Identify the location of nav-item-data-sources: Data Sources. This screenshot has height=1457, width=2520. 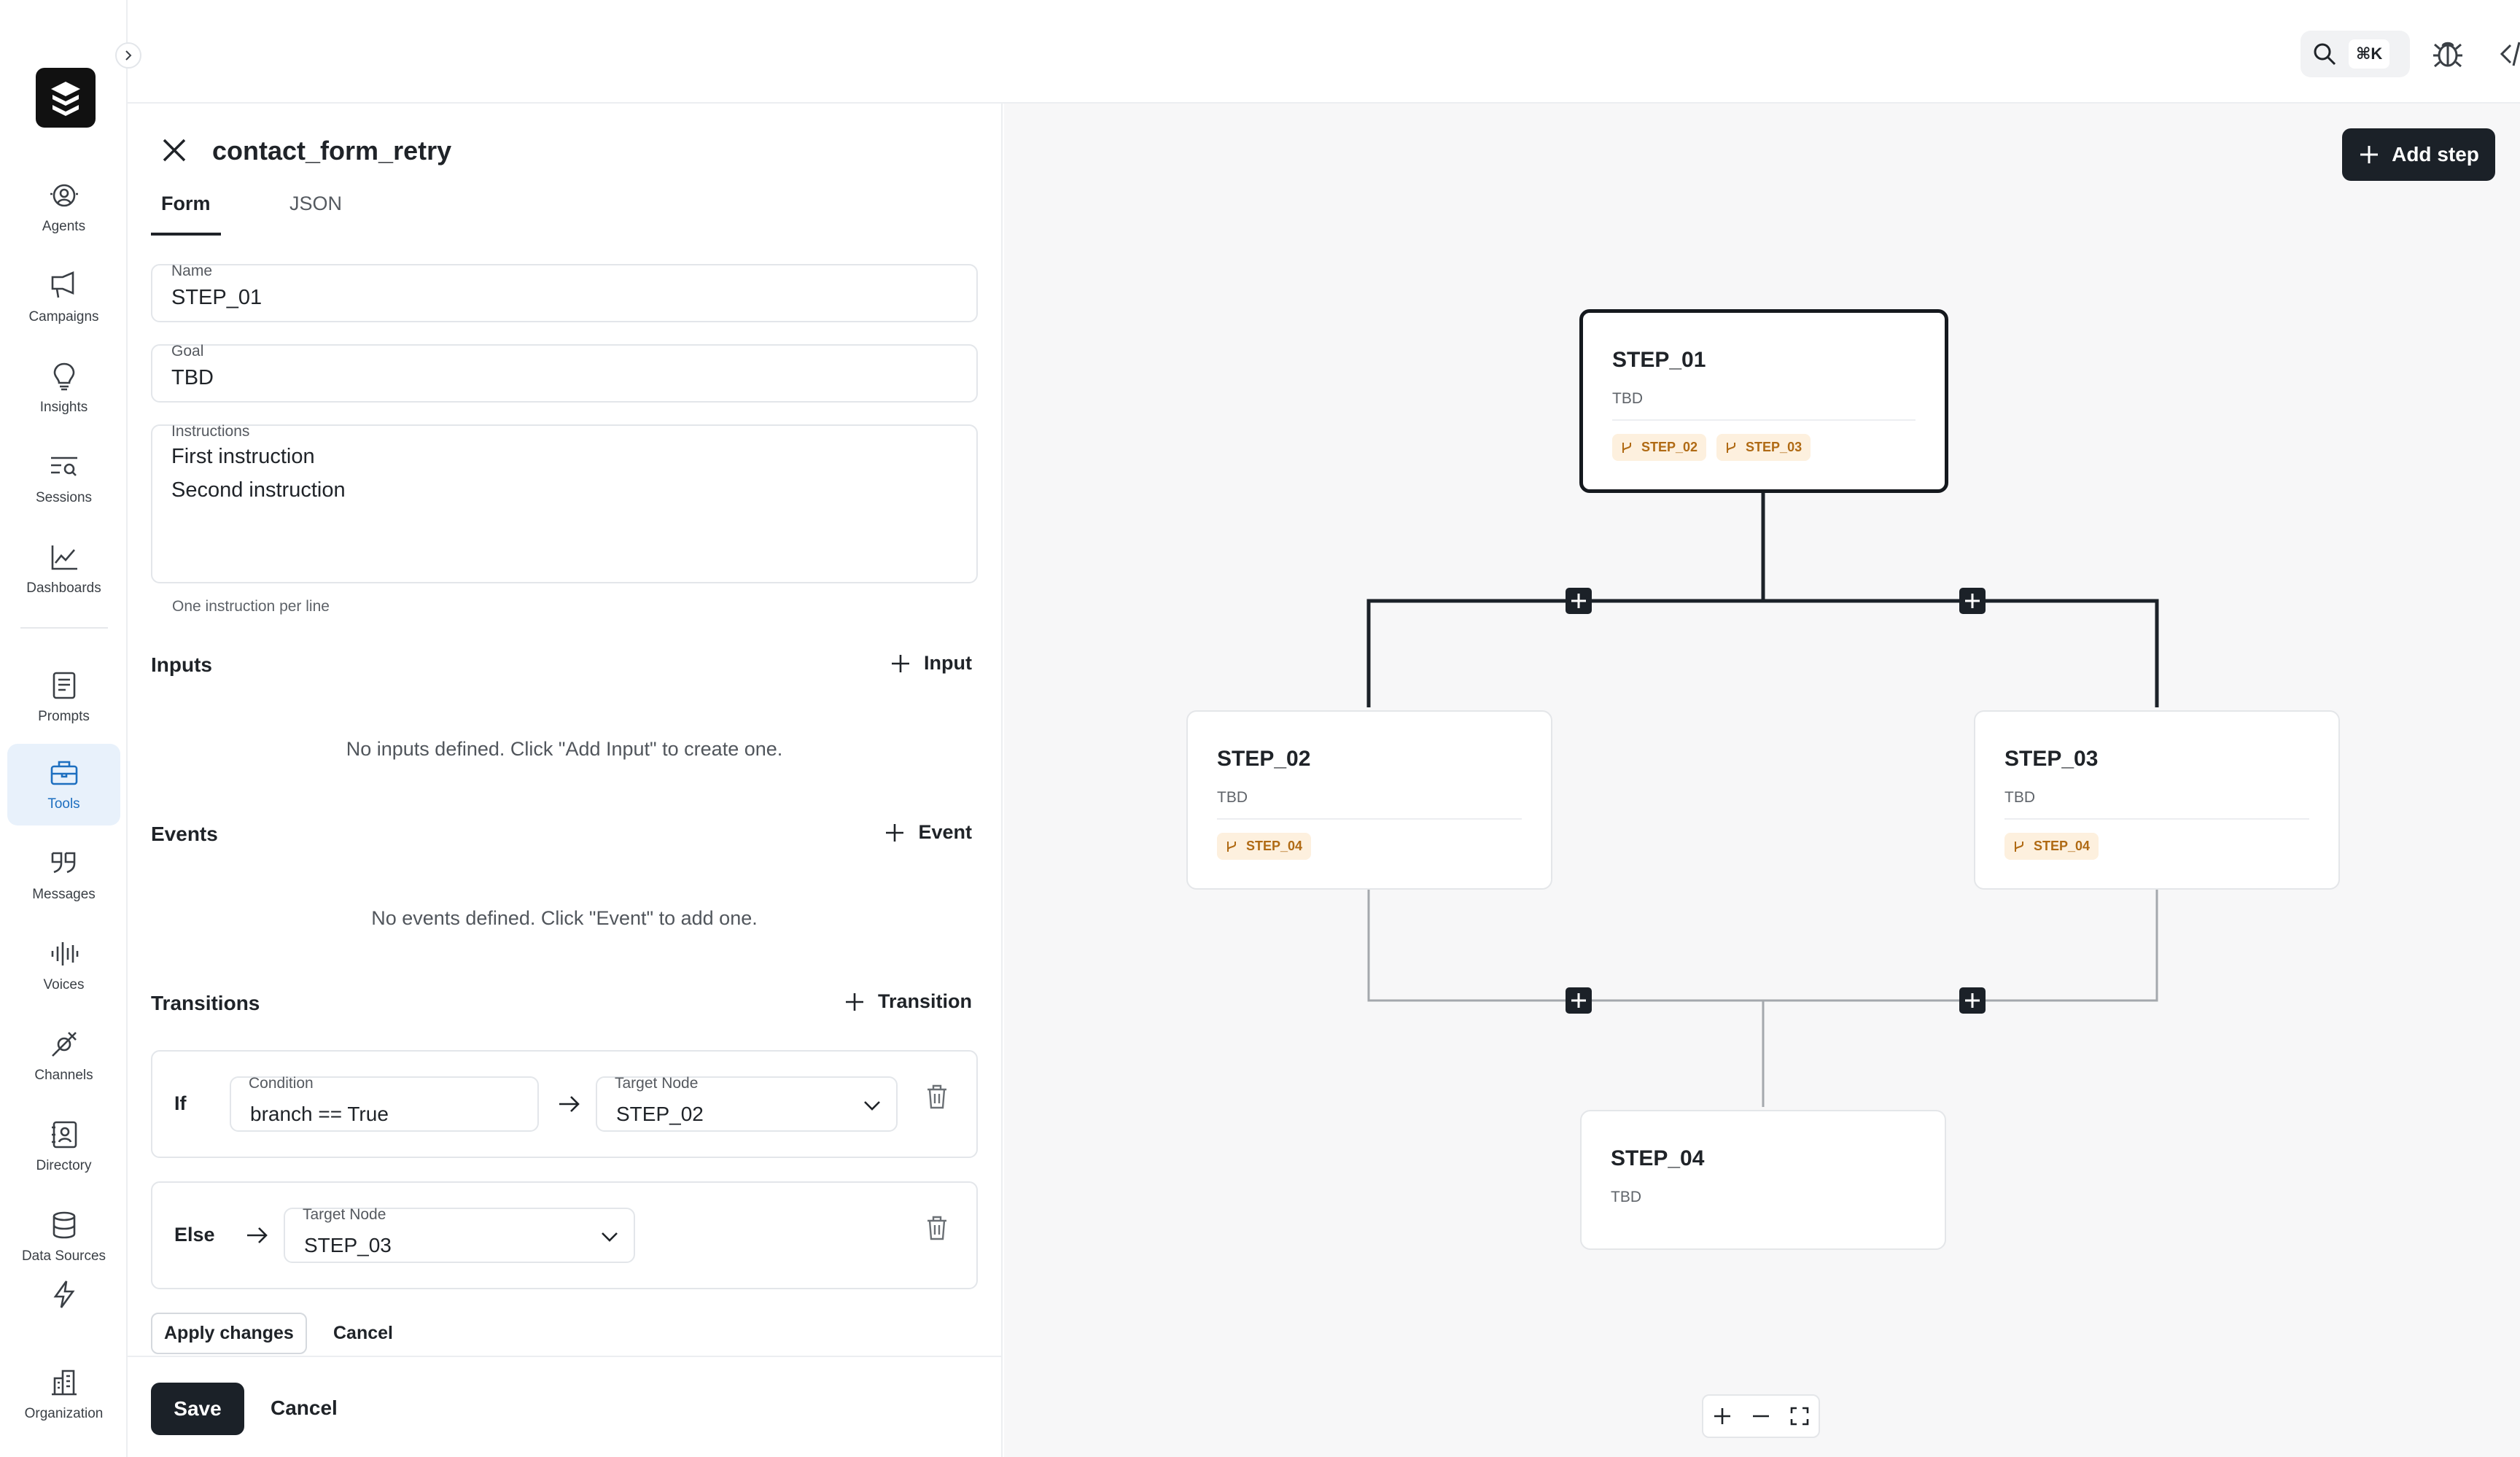
(63, 1237).